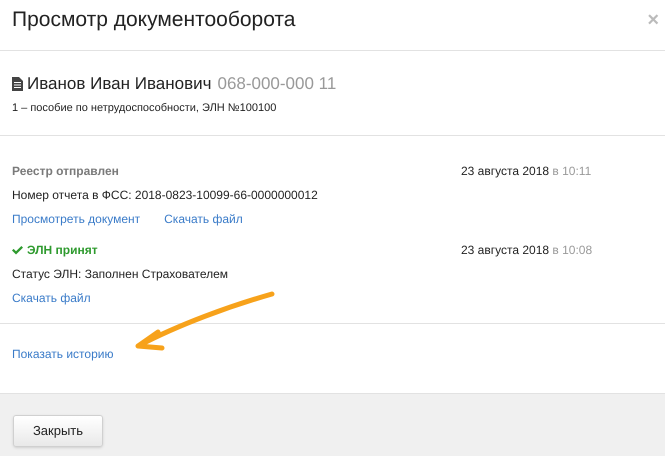 The width and height of the screenshot is (665, 456). I want to click on event-detail: Статус ЭЛН: Заполнен Страхователем, so click(121, 274).